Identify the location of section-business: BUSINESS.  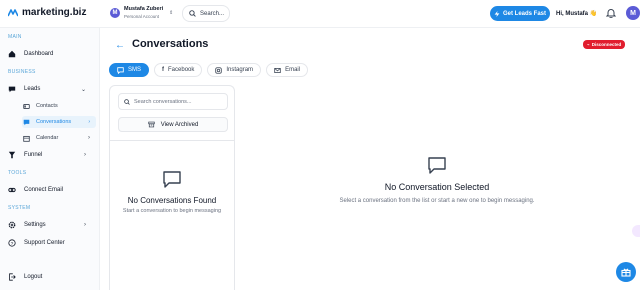
(22, 72).